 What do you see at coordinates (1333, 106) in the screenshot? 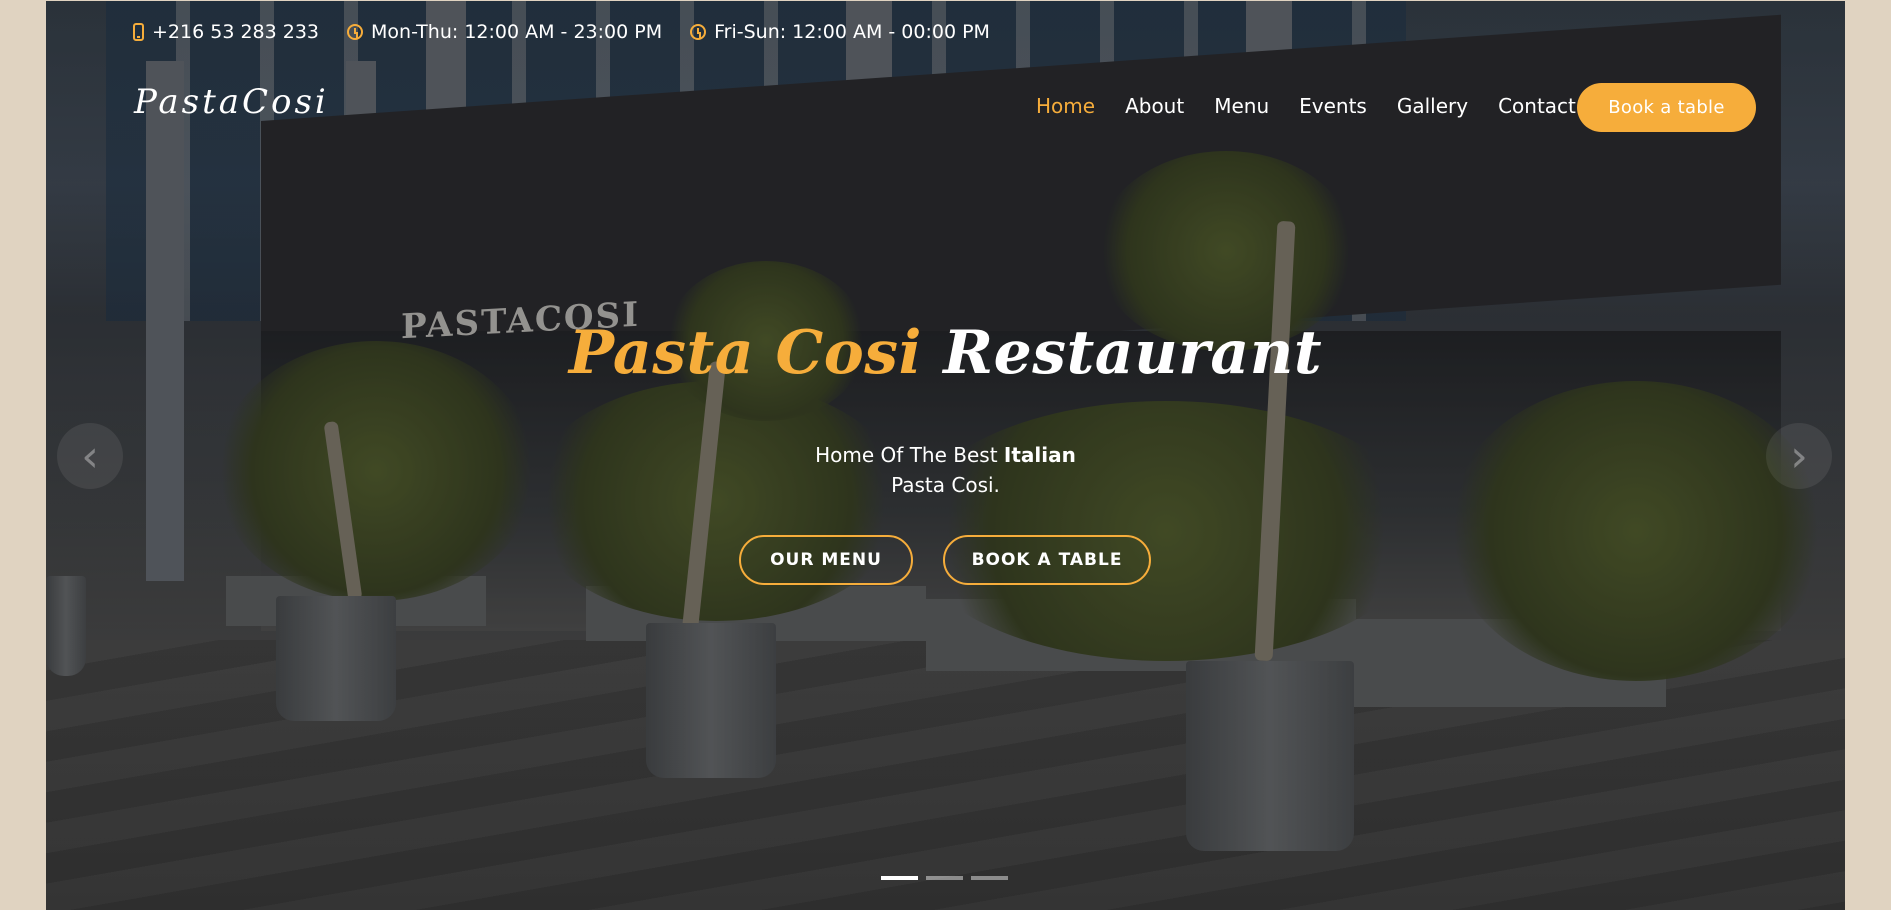
I see `nav-events: Events` at bounding box center [1333, 106].